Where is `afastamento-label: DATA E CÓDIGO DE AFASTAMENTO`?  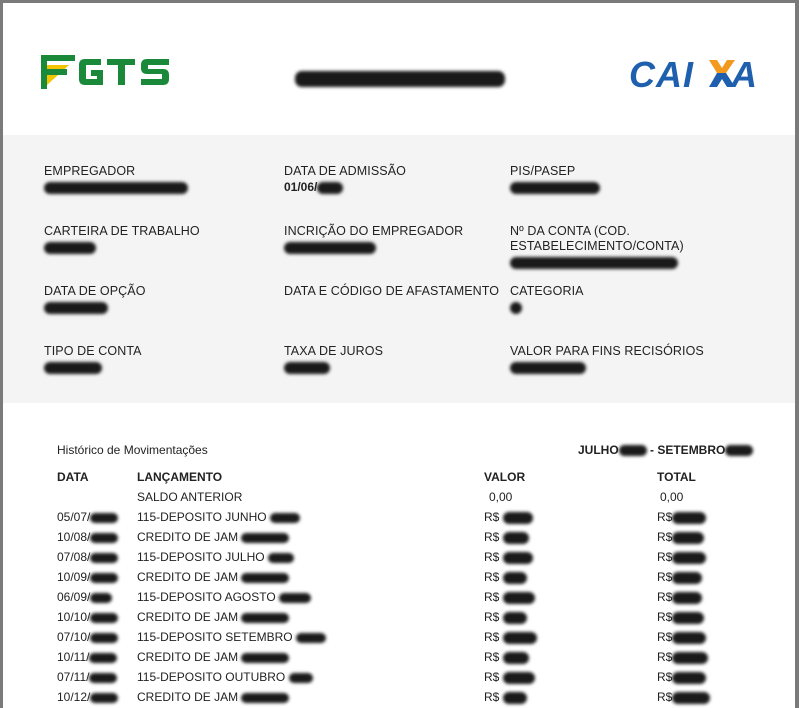 afastamento-label: DATA E CÓDIGO DE AFASTAMENTO is located at coordinates (392, 291).